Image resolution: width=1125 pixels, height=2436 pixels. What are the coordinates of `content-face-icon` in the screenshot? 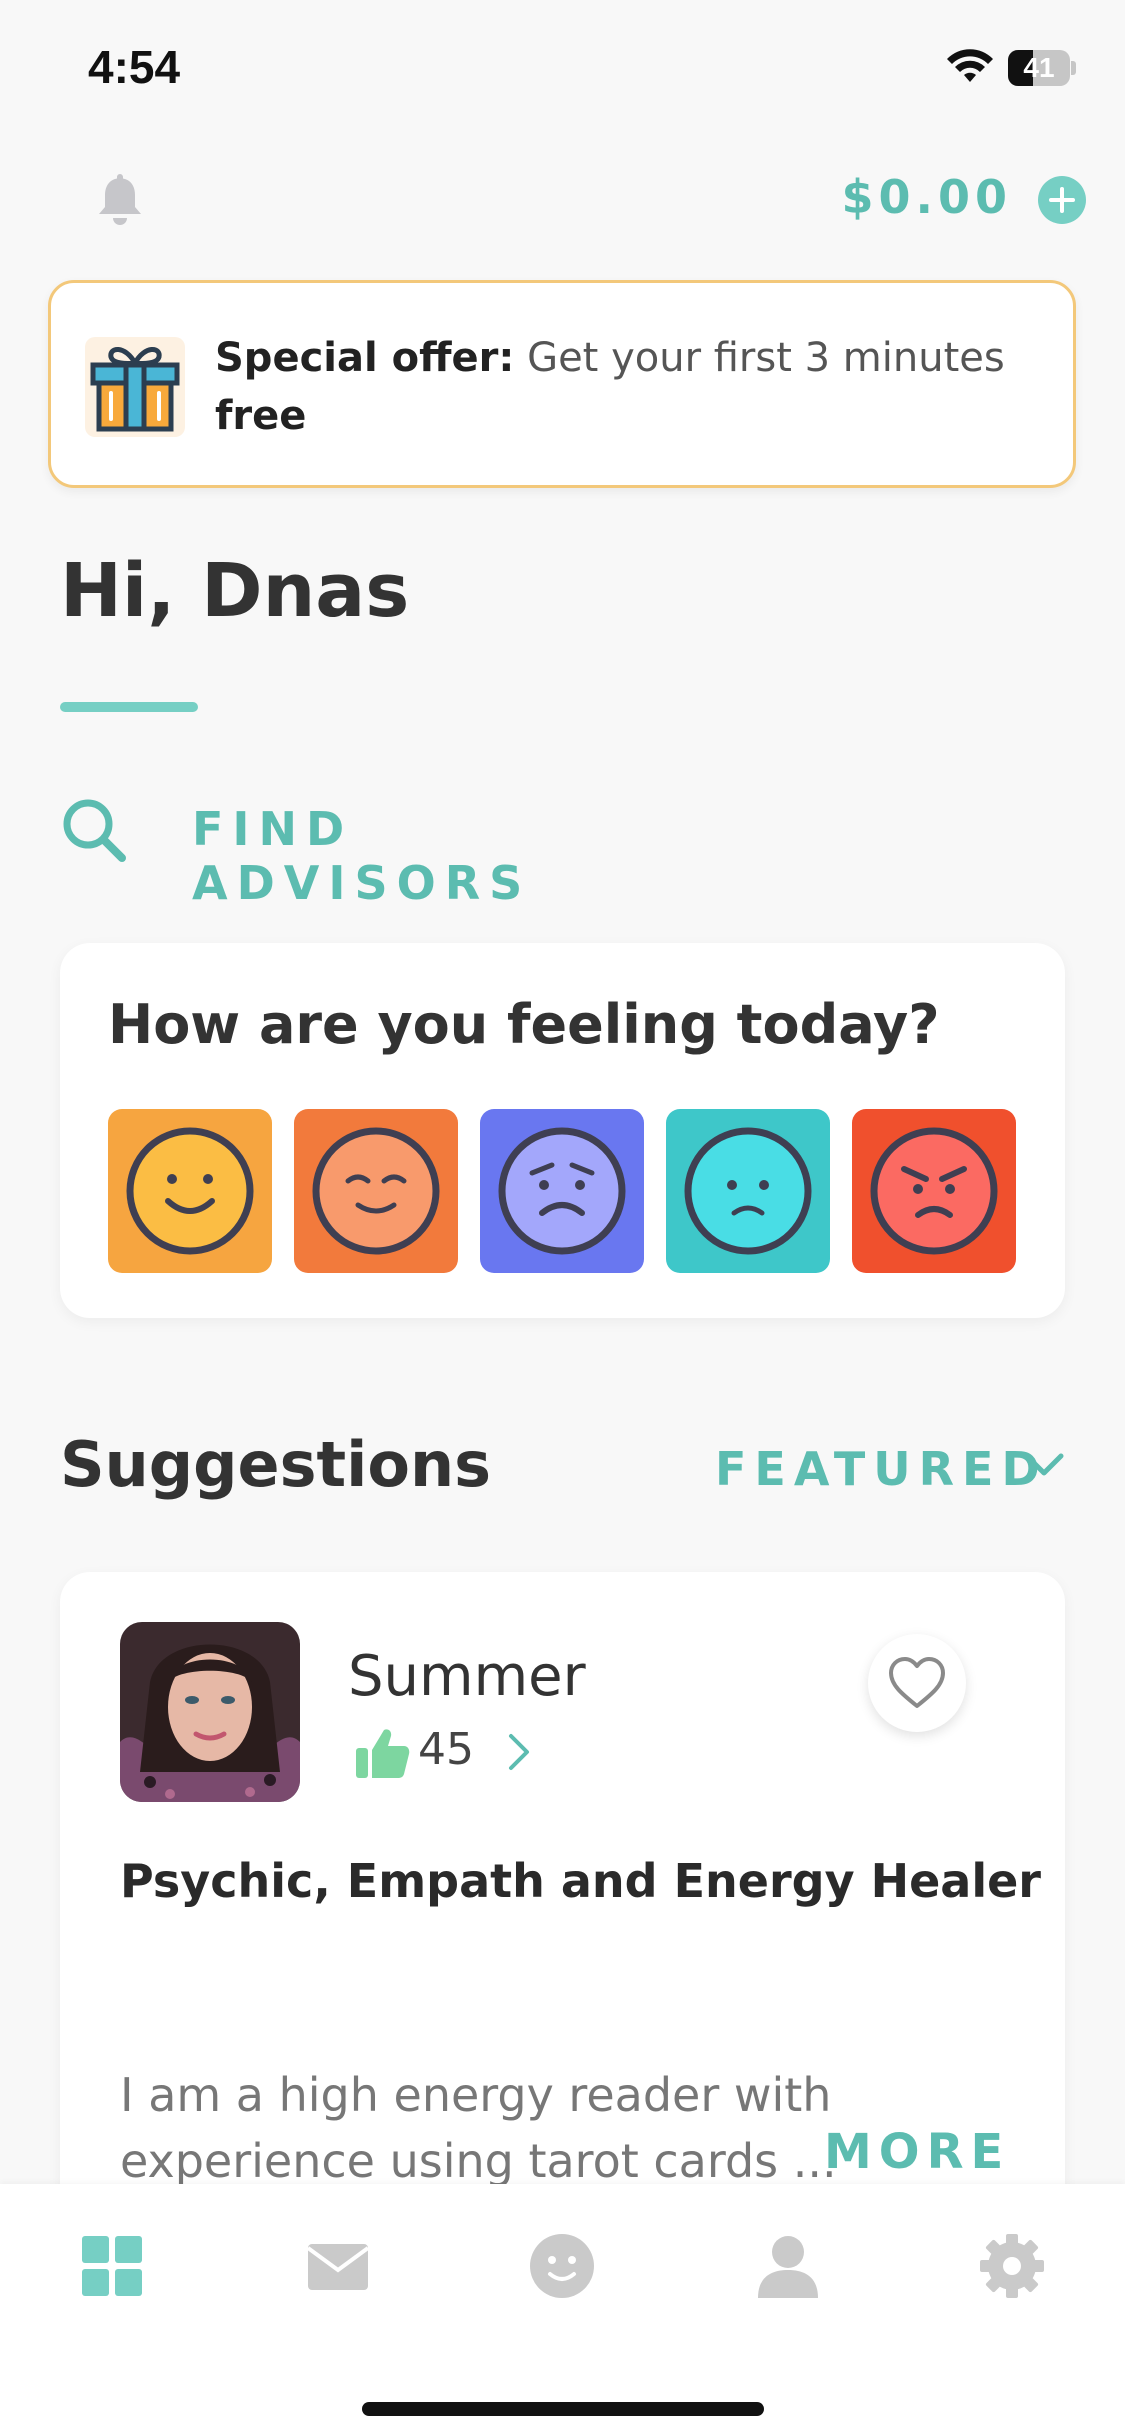 It's located at (376, 1191).